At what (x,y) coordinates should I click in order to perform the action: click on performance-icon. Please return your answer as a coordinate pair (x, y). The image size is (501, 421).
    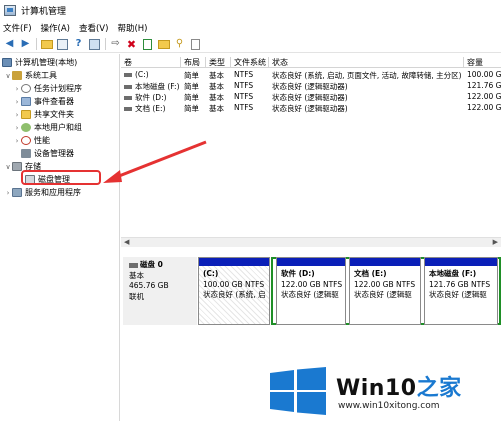
    Looking at the image, I should click on (26, 140).